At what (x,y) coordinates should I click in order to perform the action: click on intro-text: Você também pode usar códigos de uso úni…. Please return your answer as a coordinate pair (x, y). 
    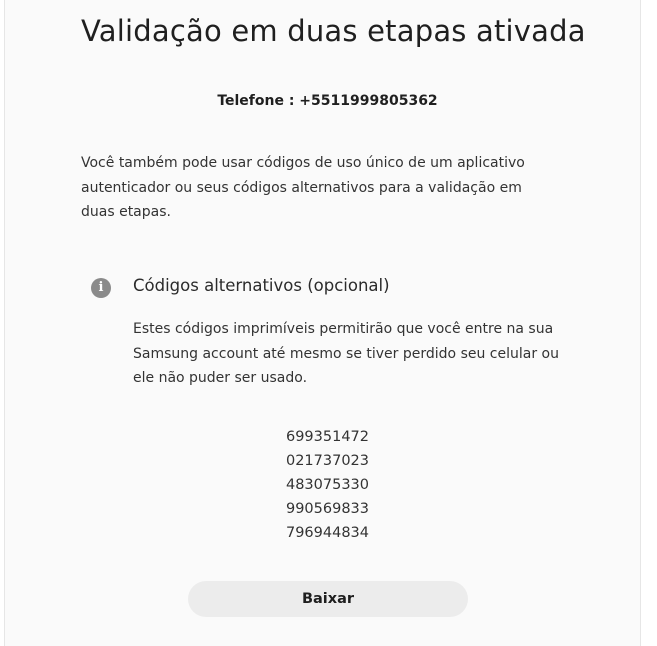
    Looking at the image, I should click on (303, 187).